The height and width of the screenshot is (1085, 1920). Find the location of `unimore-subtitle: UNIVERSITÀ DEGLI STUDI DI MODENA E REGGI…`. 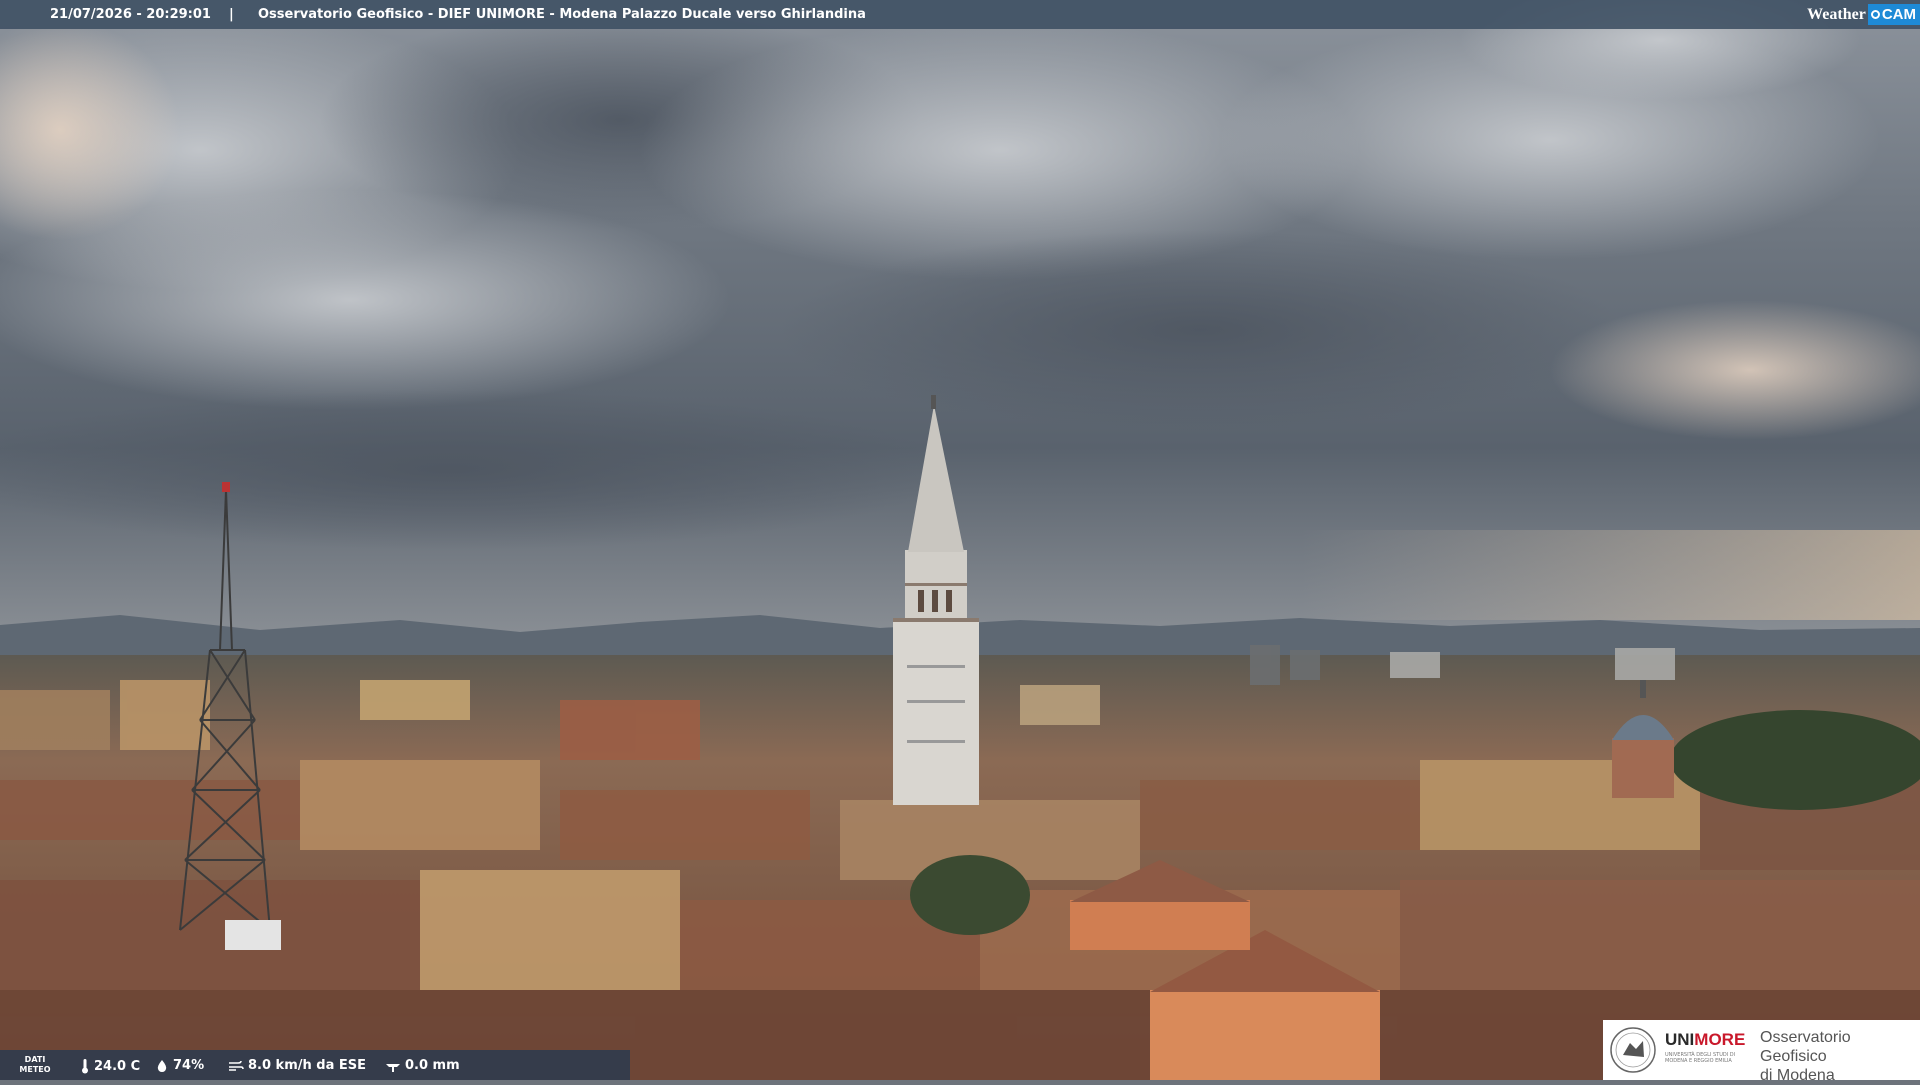

unimore-subtitle: UNIVERSITÀ DEGLI STUDI DI MODENA E REGGI… is located at coordinates (1700, 1058).